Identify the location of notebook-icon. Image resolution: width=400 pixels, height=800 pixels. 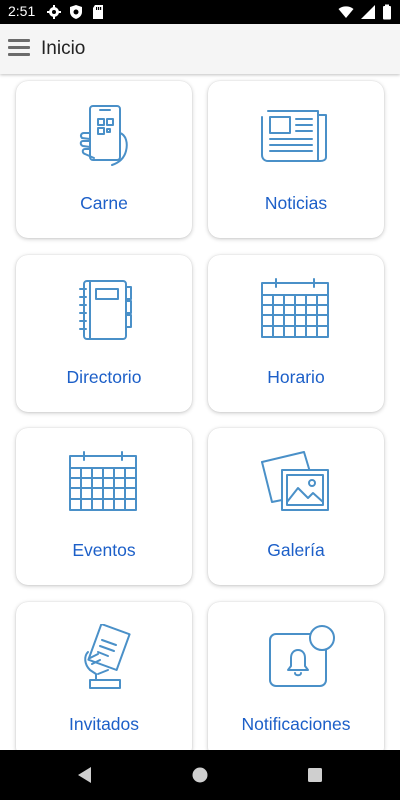
(105, 310).